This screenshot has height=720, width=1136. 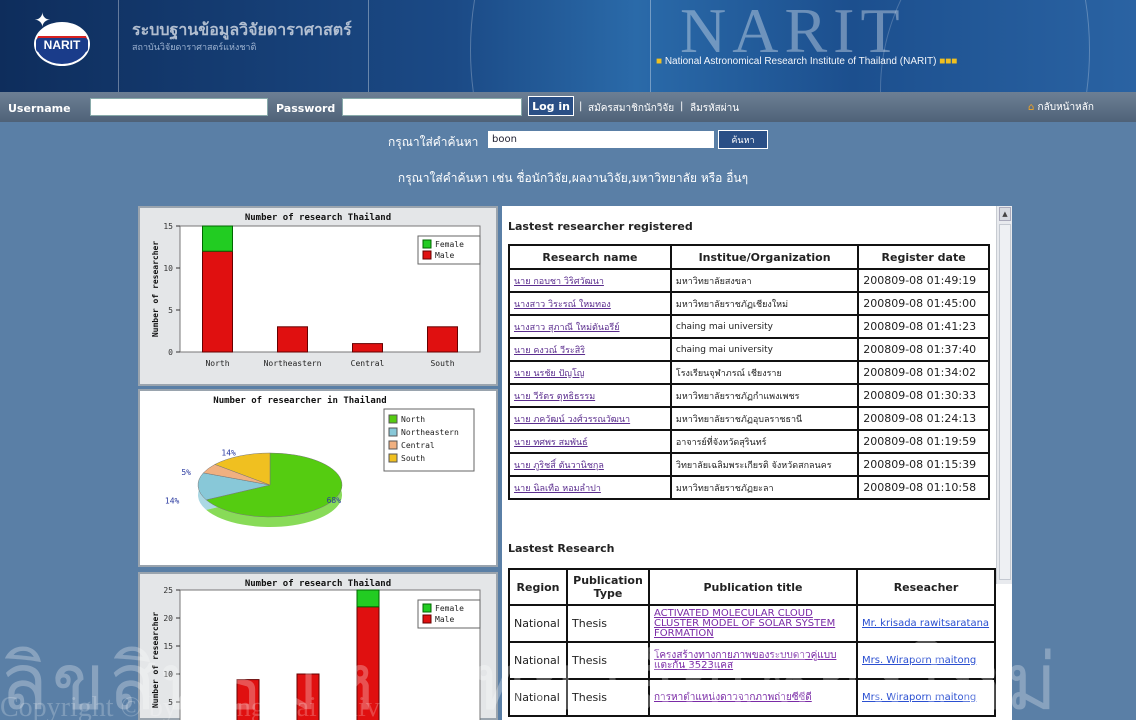 I want to click on legend-swatch-female, so click(x=427, y=608).